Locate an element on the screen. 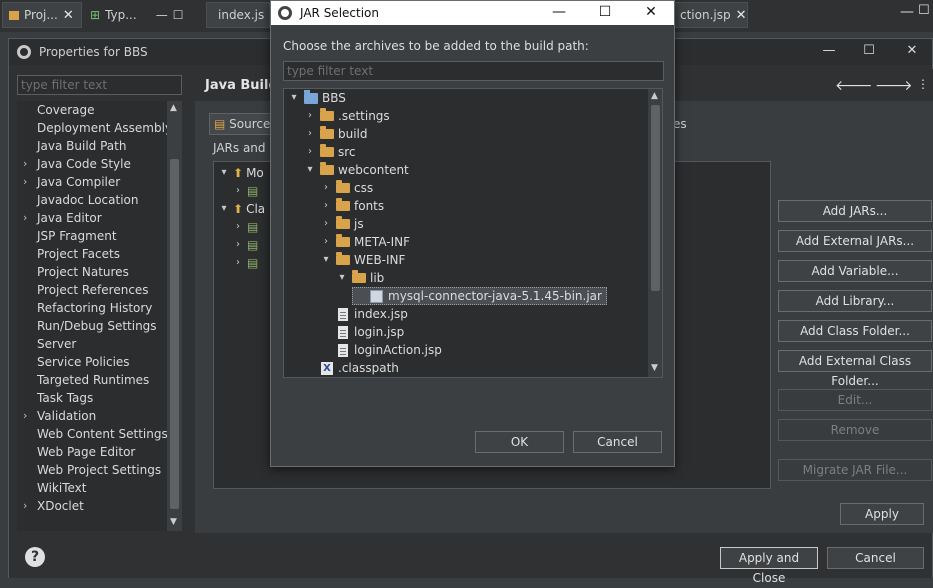  more-options-icon: ⋮ is located at coordinates (923, 84).